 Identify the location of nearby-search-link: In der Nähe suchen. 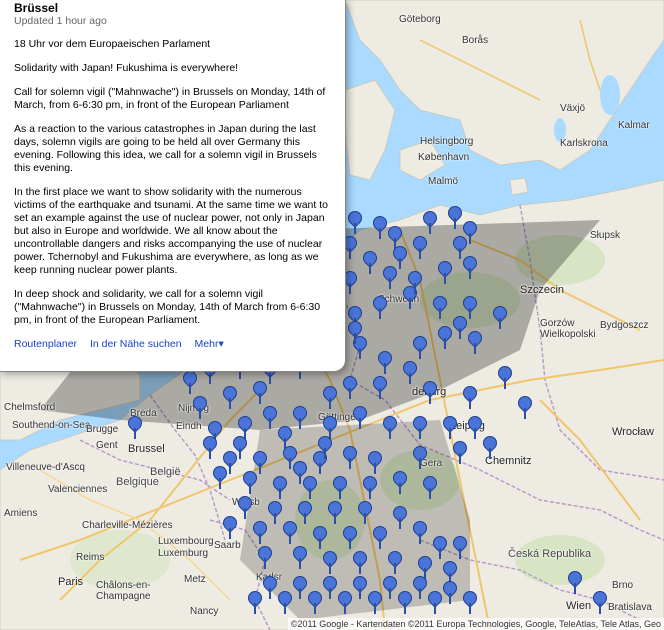
(136, 344).